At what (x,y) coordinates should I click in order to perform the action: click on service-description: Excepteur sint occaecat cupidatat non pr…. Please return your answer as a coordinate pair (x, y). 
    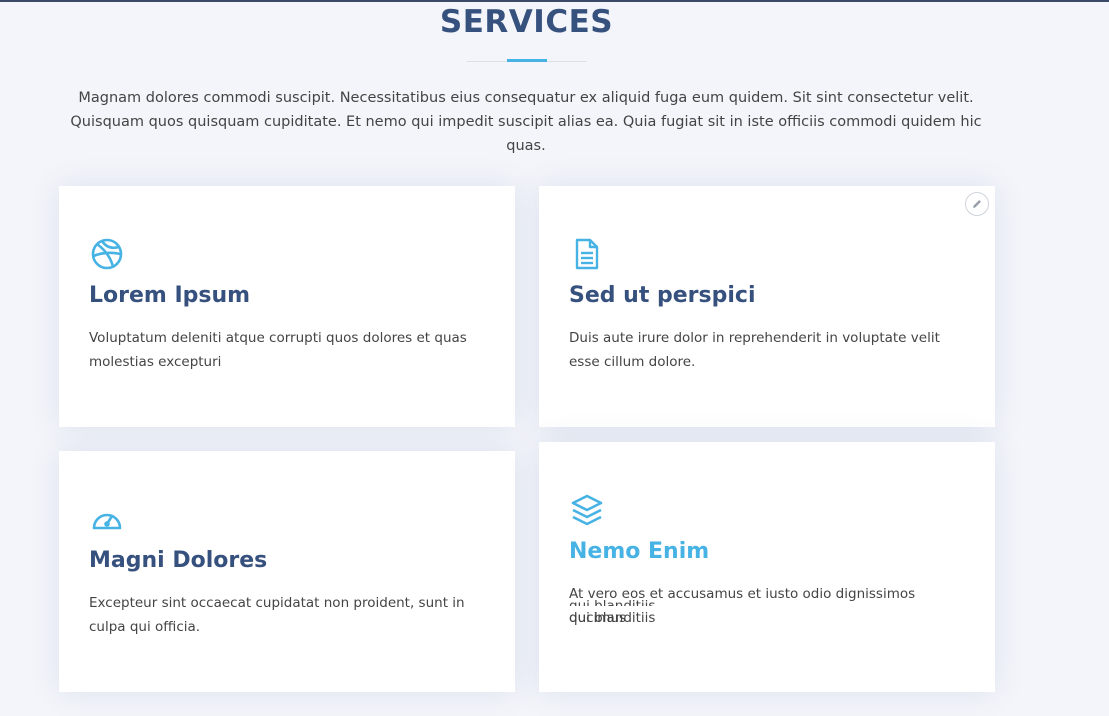
    Looking at the image, I should click on (277, 615).